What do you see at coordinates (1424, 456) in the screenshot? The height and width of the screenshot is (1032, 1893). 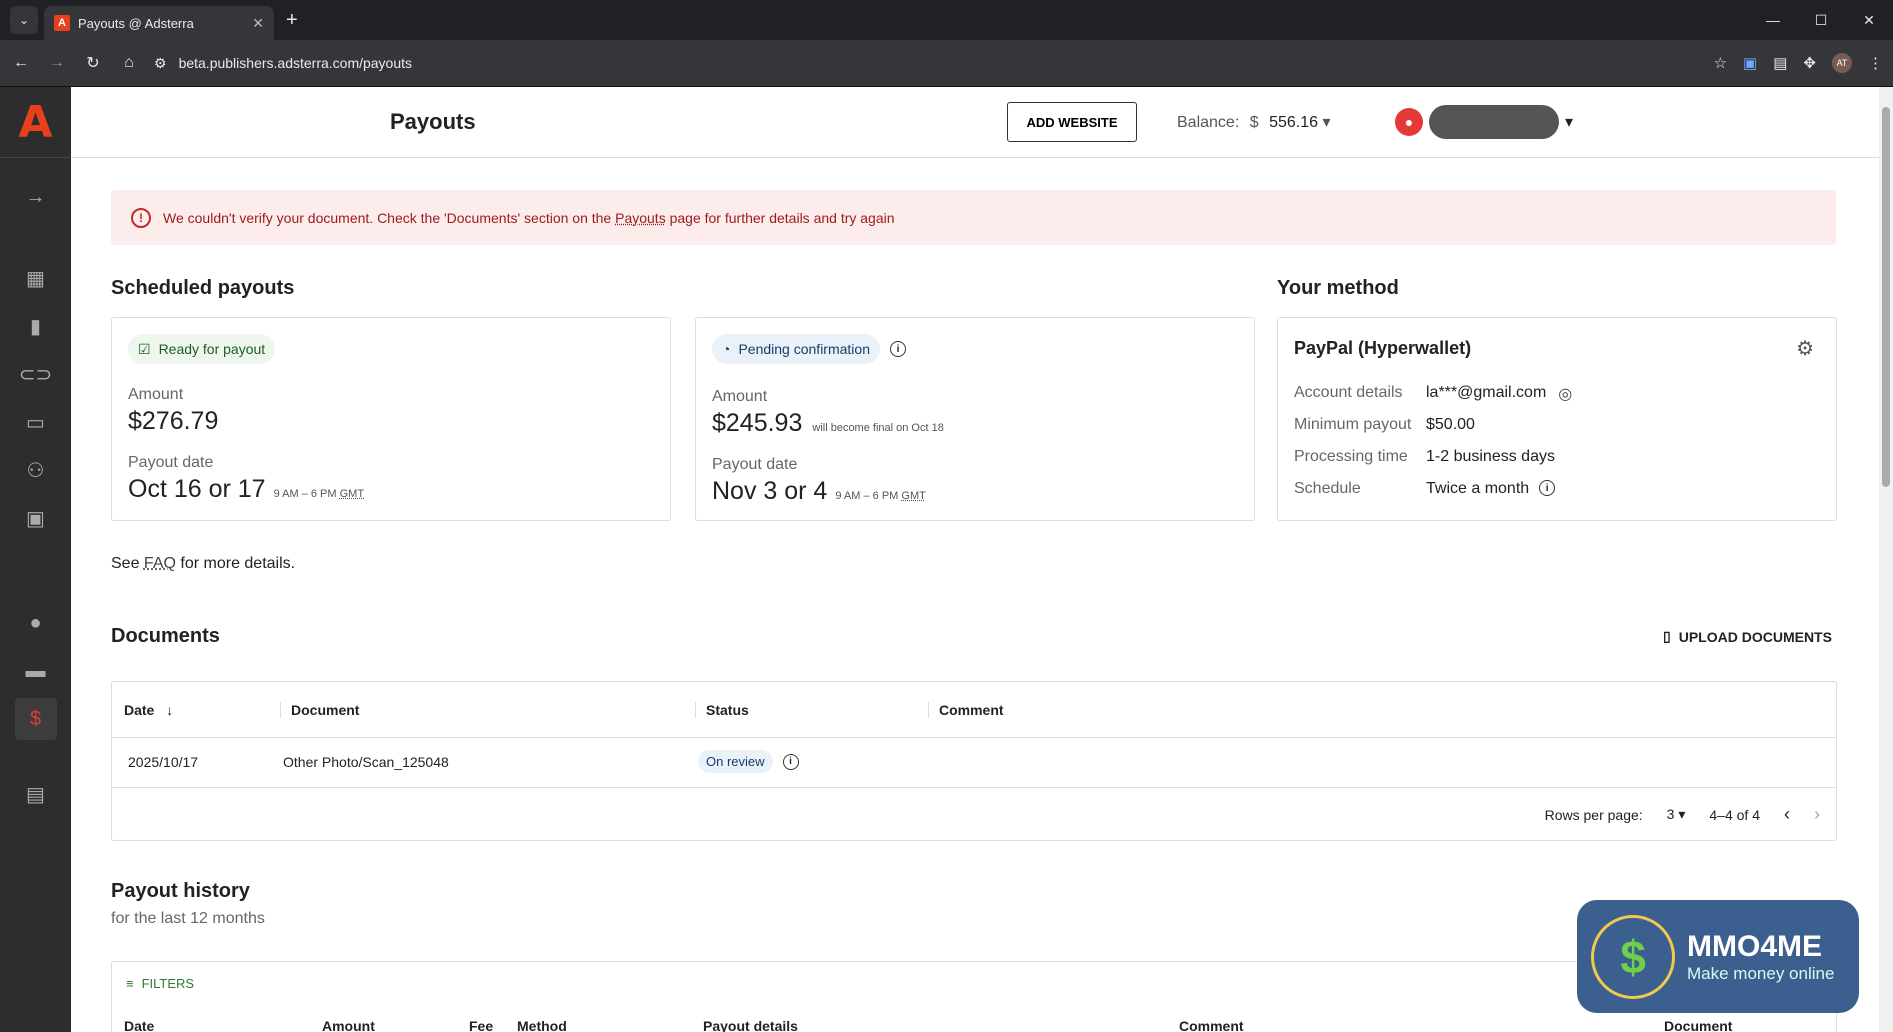 I see `method-row: Processing time 1-2 business days` at bounding box center [1424, 456].